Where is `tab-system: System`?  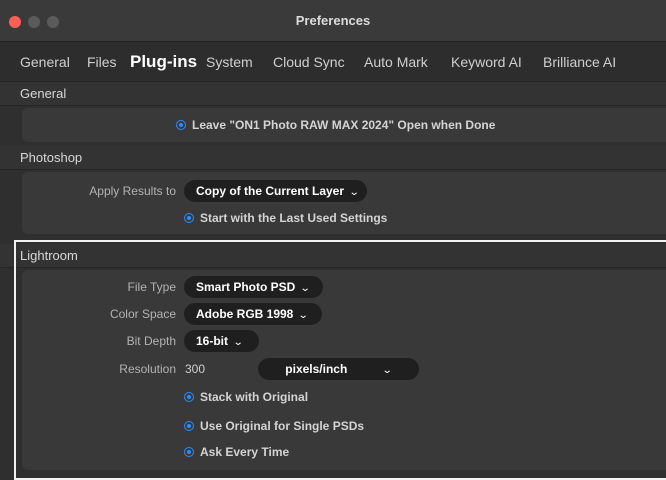 tab-system: System is located at coordinates (229, 61).